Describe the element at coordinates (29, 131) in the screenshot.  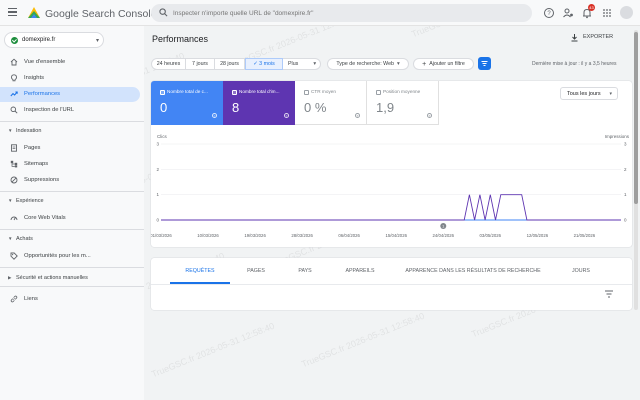
I see `section-title: Indexation` at that location.